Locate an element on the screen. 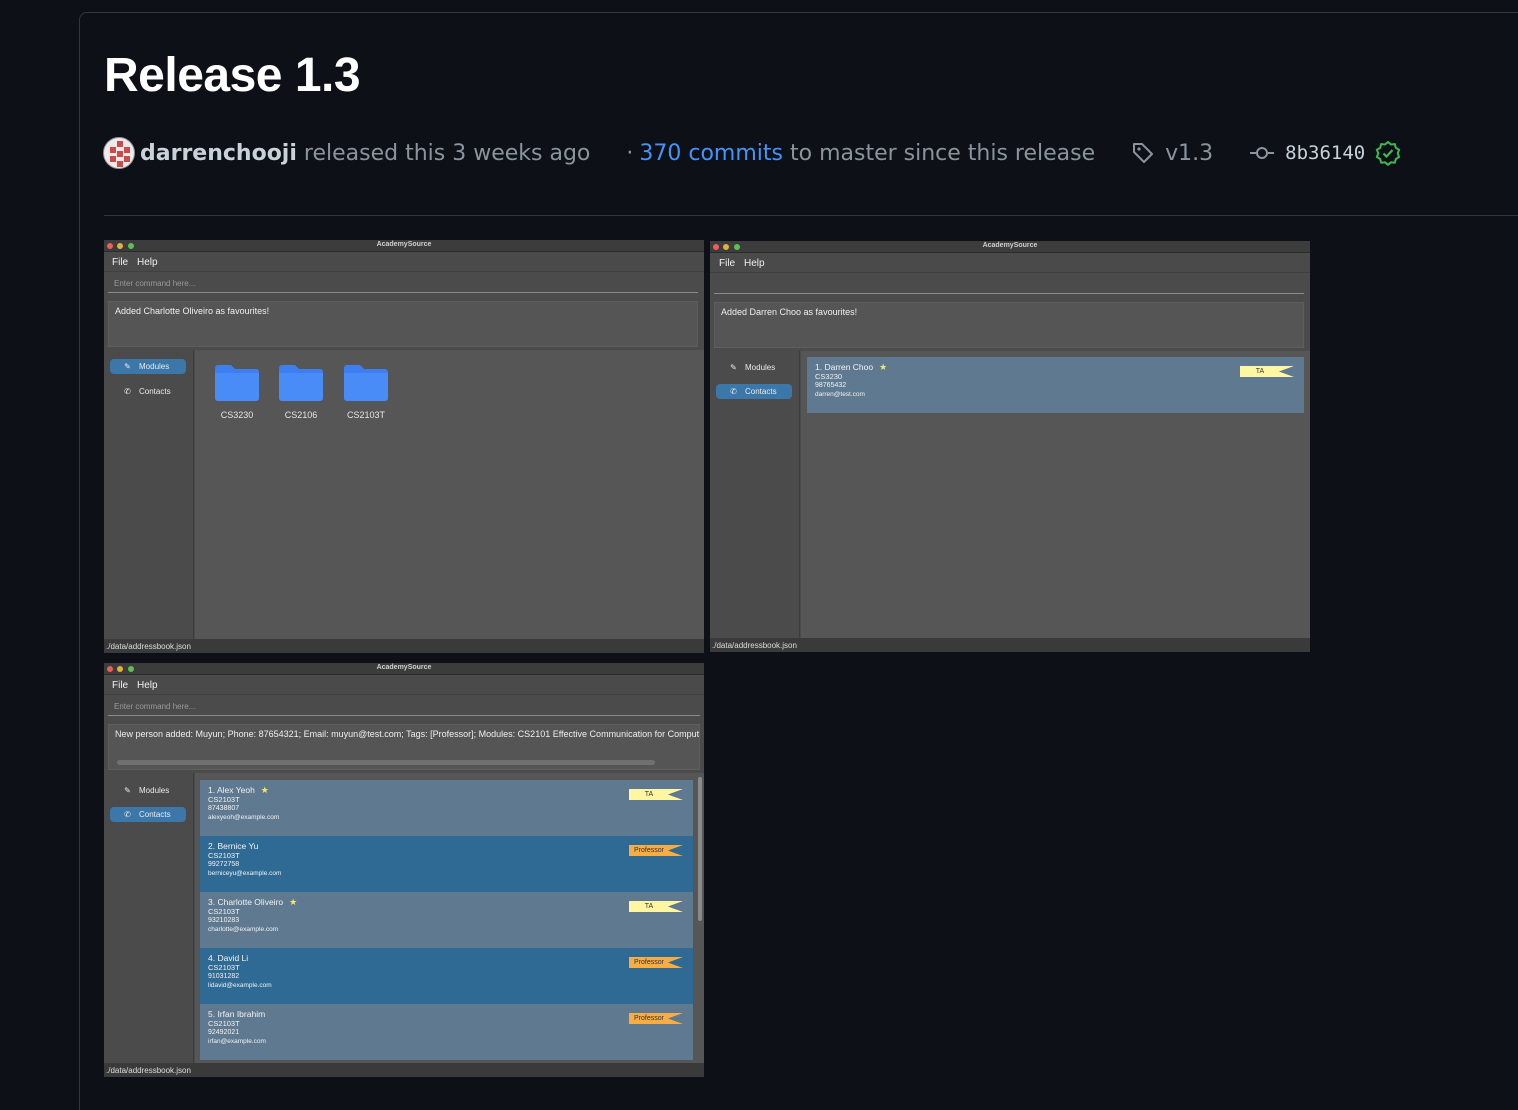 Image resolution: width=1518 pixels, height=1110 pixels. contact-phone: 91031282 is located at coordinates (224, 976).